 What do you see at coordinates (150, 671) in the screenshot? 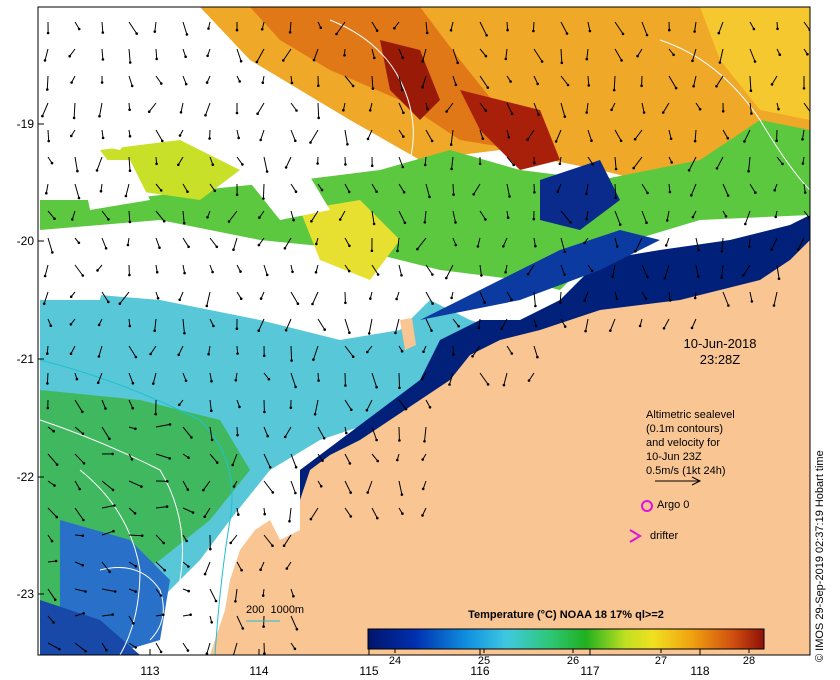
I see `x-tick-label: 113` at bounding box center [150, 671].